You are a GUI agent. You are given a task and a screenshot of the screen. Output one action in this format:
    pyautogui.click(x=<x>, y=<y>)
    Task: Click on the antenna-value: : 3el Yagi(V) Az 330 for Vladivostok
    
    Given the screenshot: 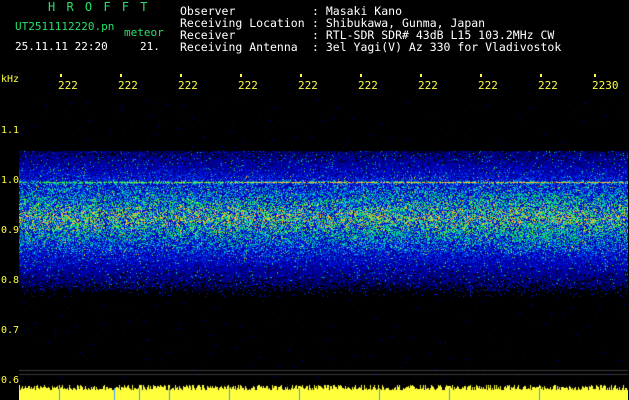 What is the action you would take?
    pyautogui.click(x=437, y=47)
    